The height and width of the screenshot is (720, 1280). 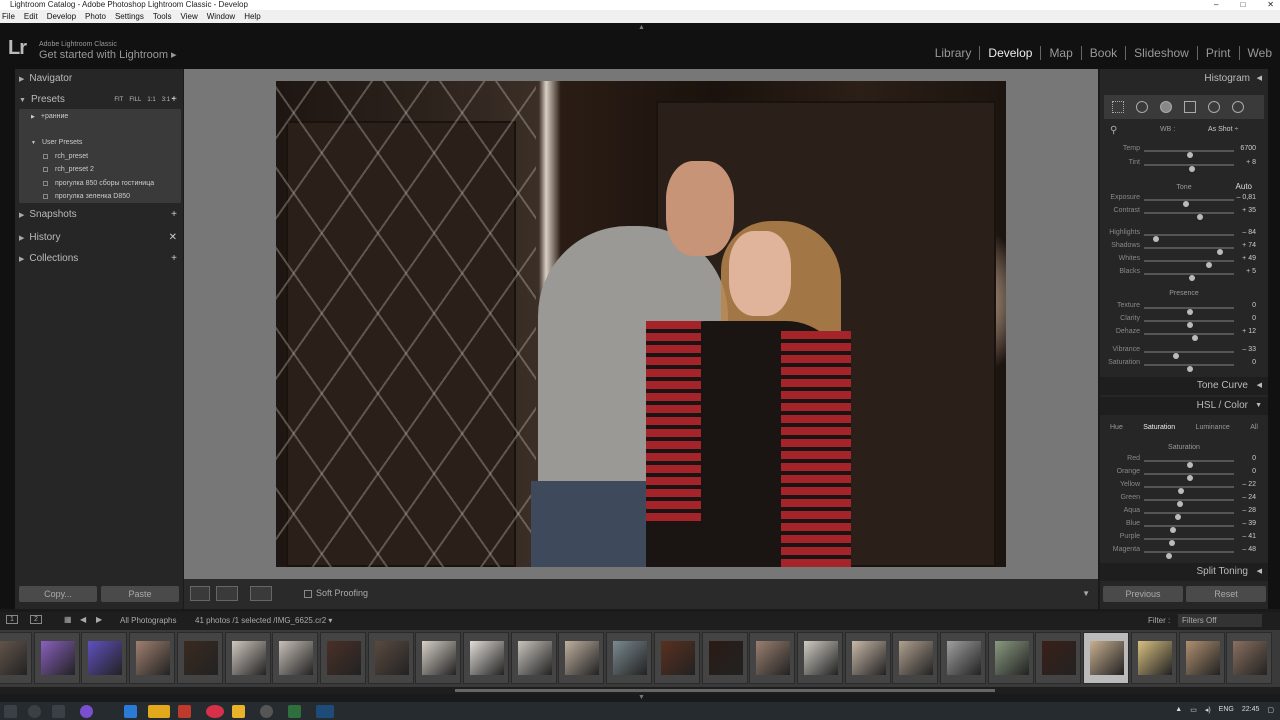 I want to click on basic-slider-highlights: Highlights – 84, so click(x=1184, y=235).